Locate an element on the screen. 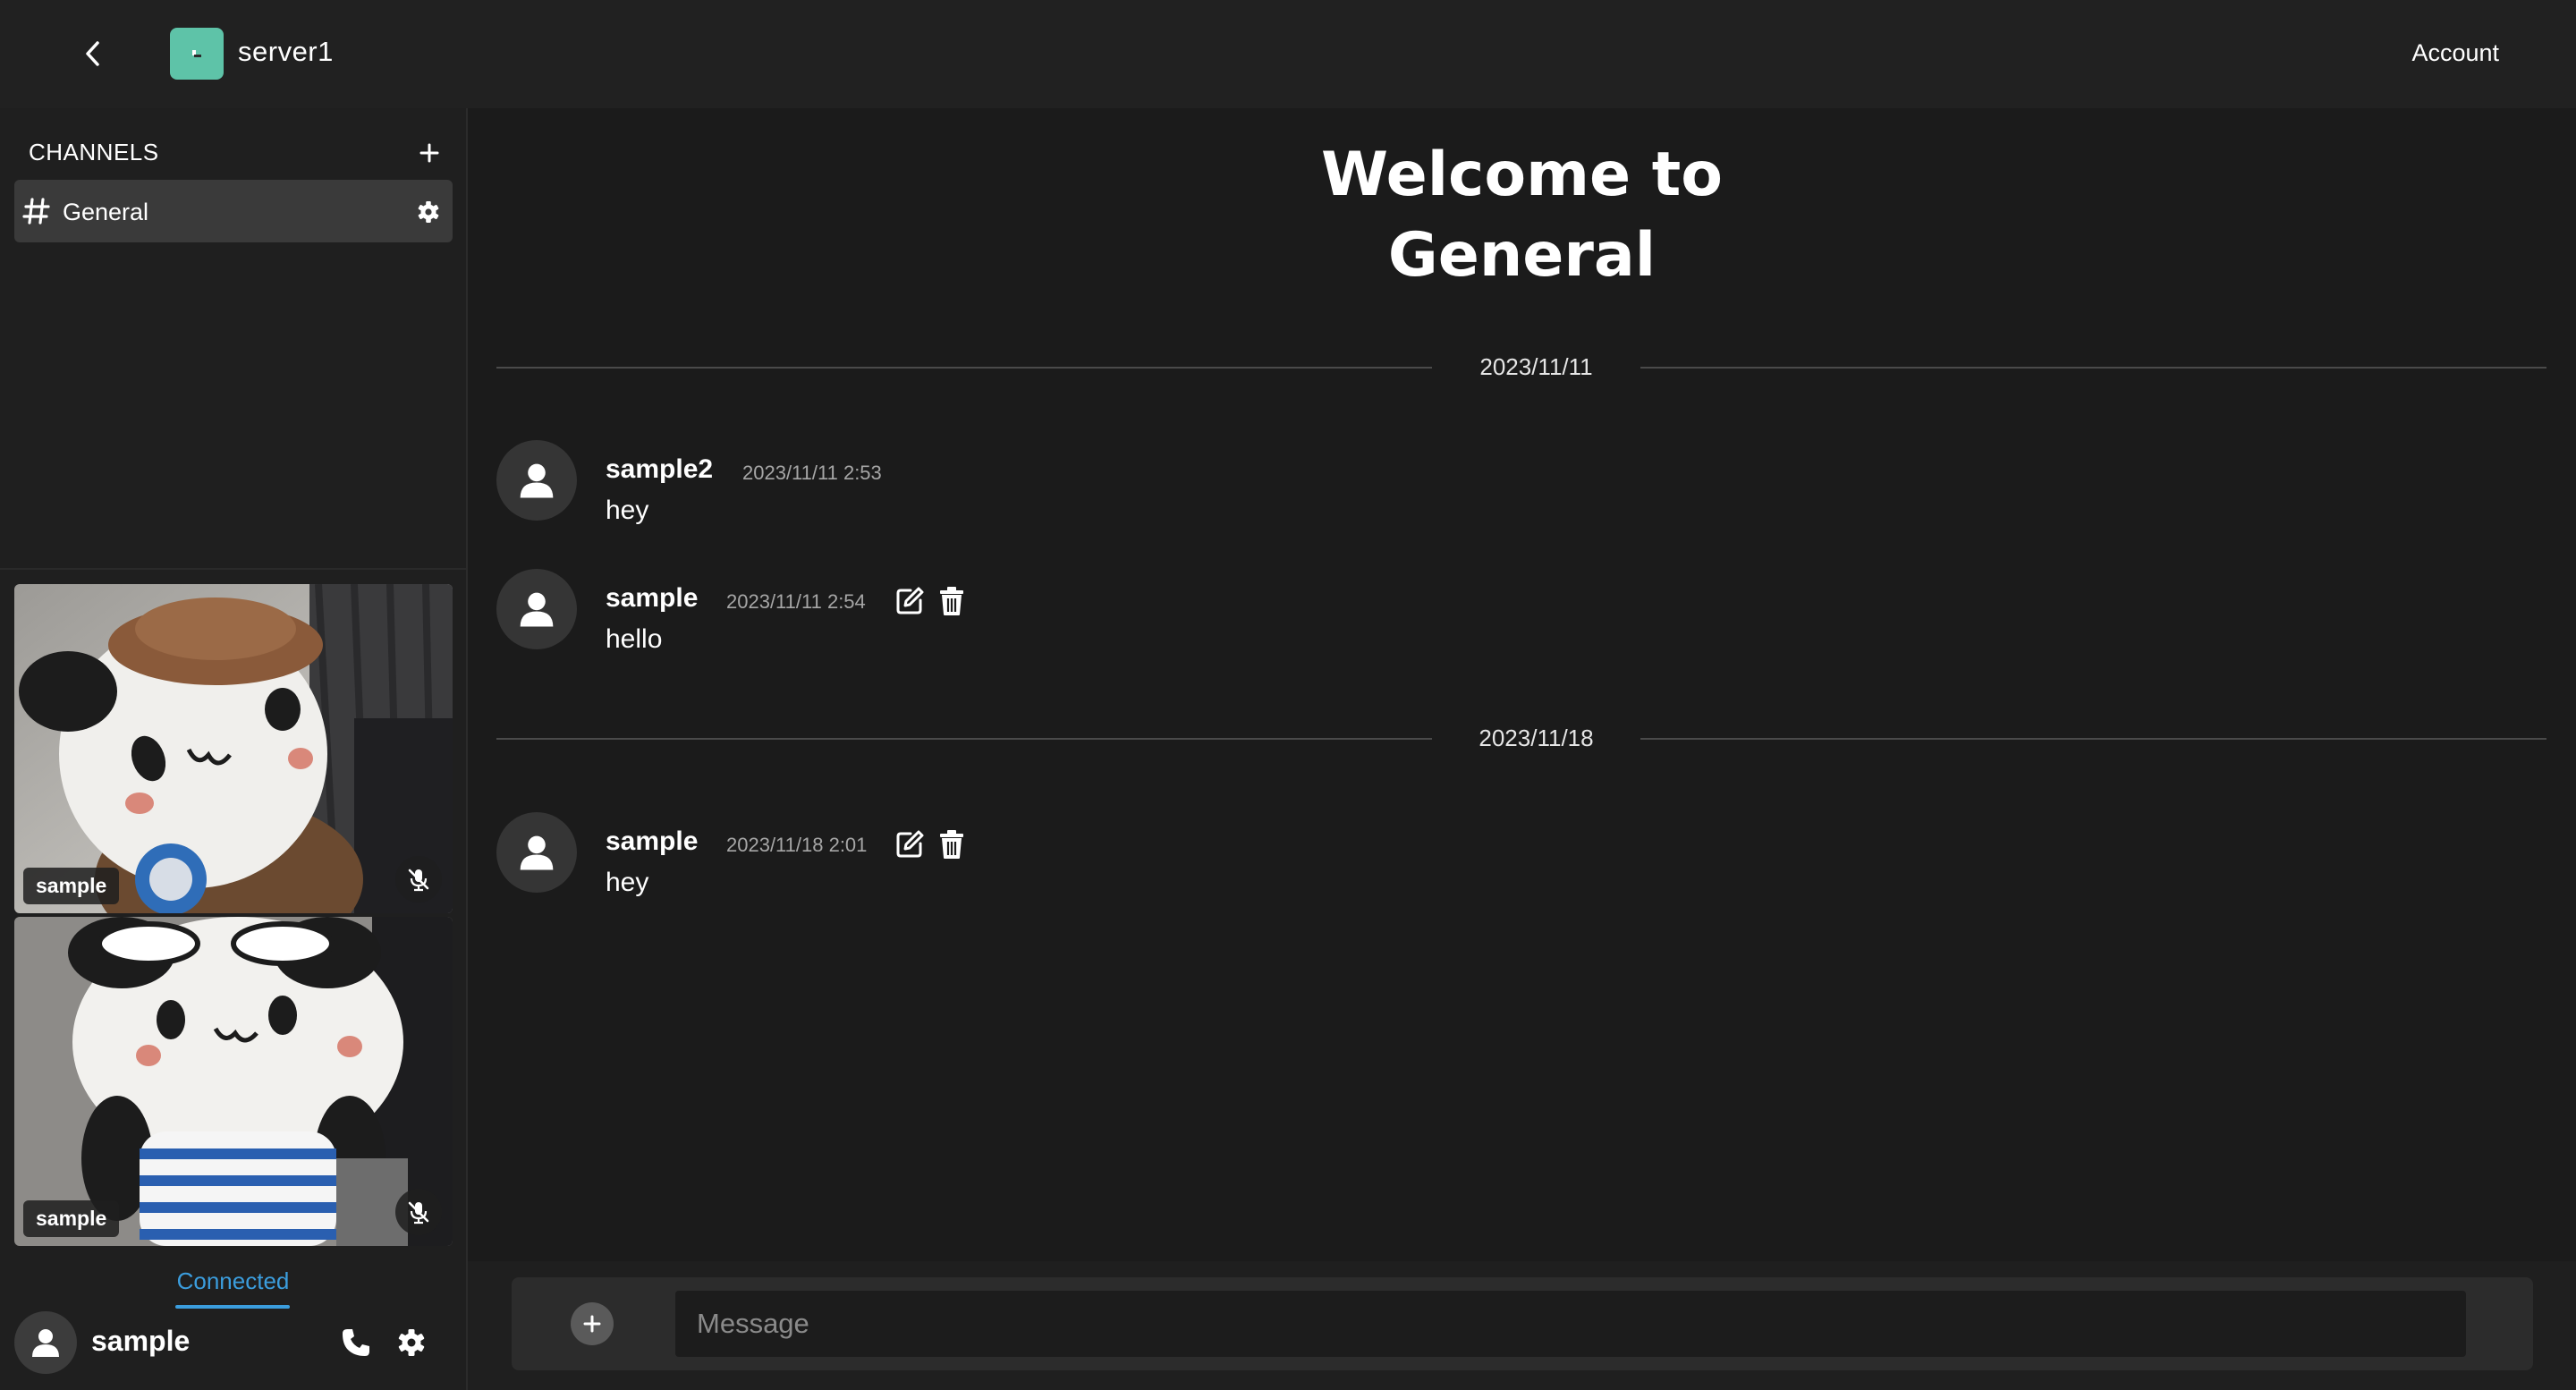 The width and height of the screenshot is (2576, 1390). message-composer is located at coordinates (1522, 1323).